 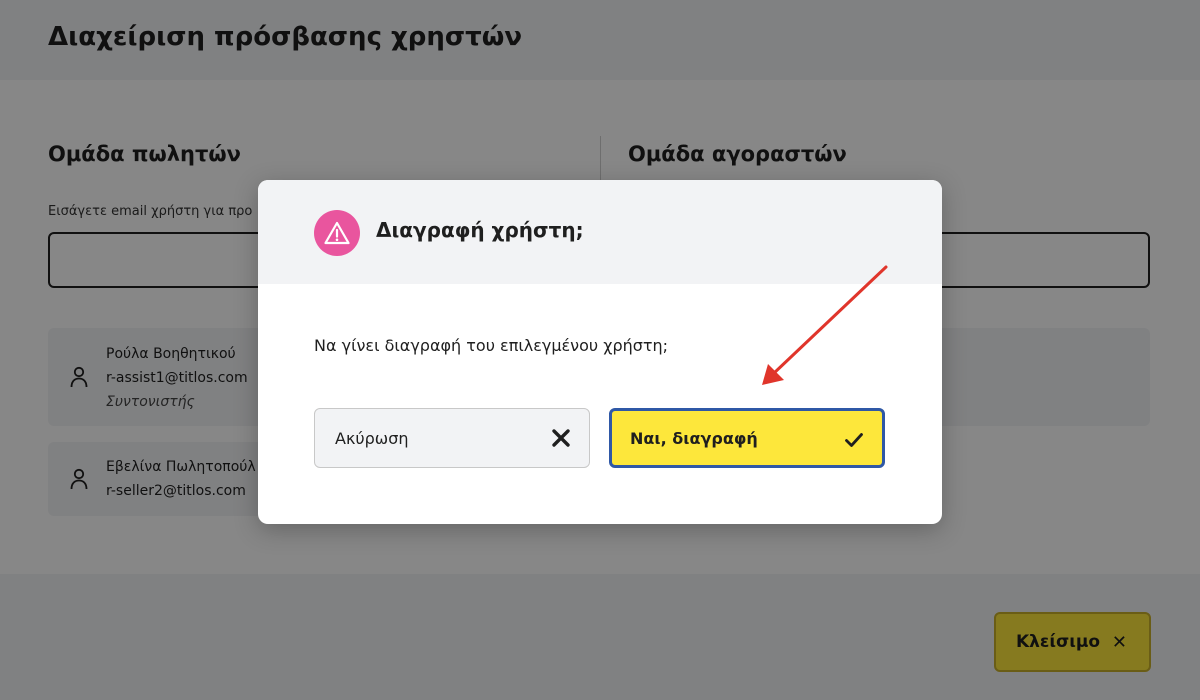 What do you see at coordinates (694, 438) in the screenshot?
I see `confirm-button-label: Ναι, διαγραφή` at bounding box center [694, 438].